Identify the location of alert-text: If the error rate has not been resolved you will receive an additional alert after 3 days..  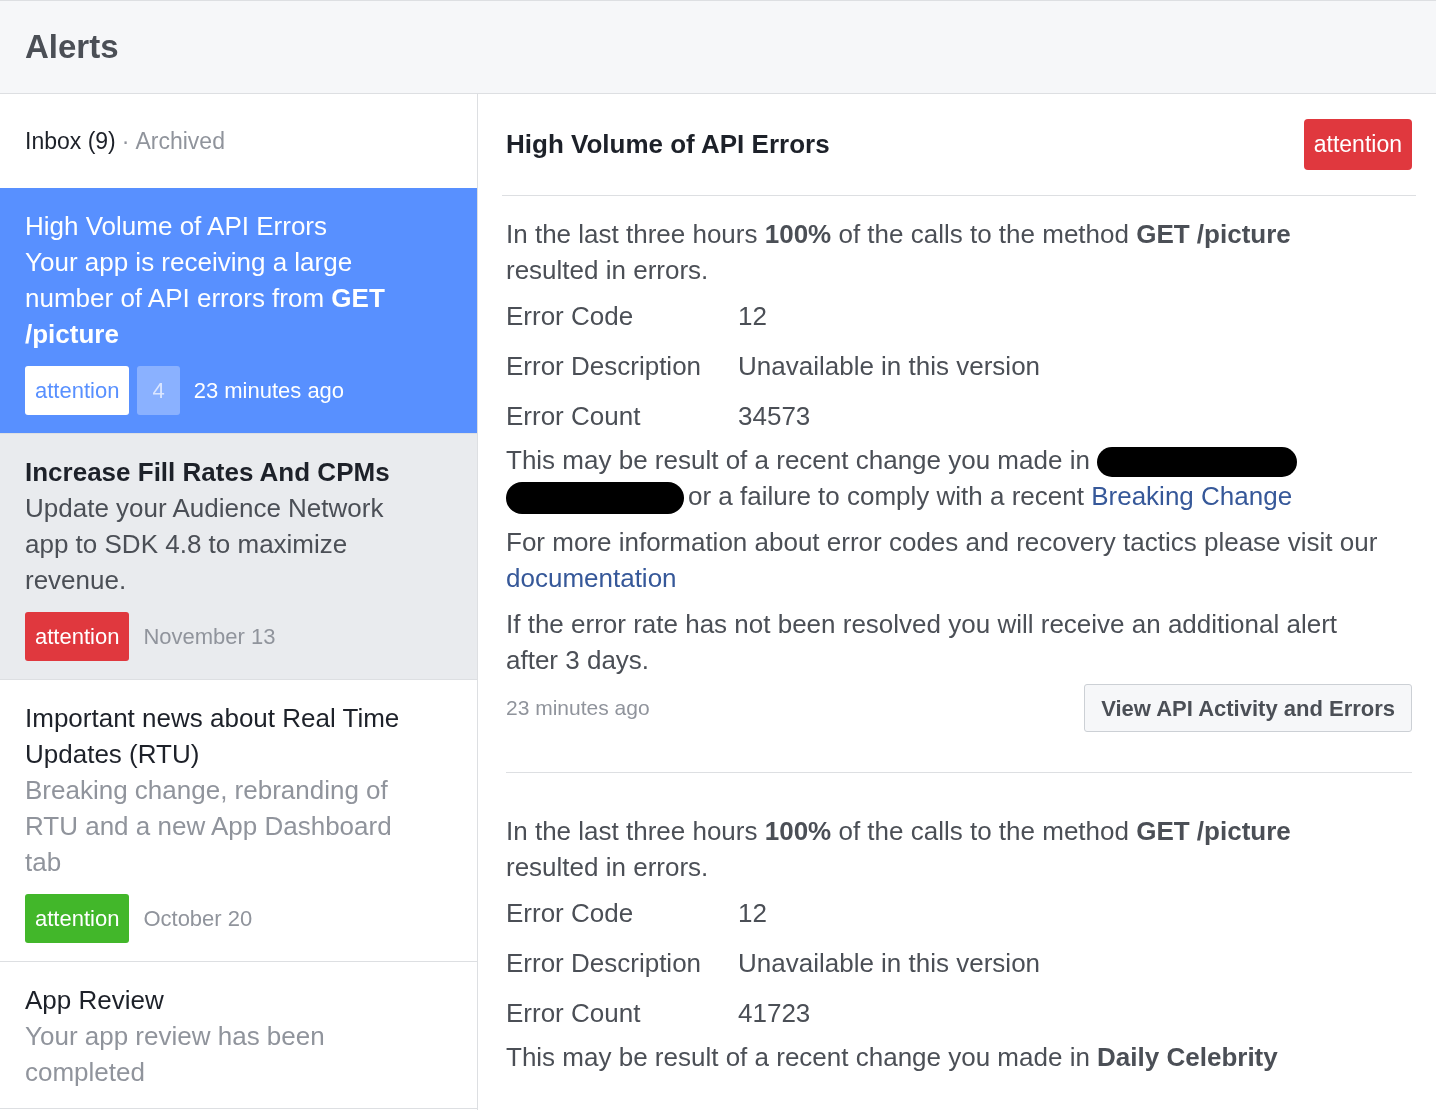
(922, 643).